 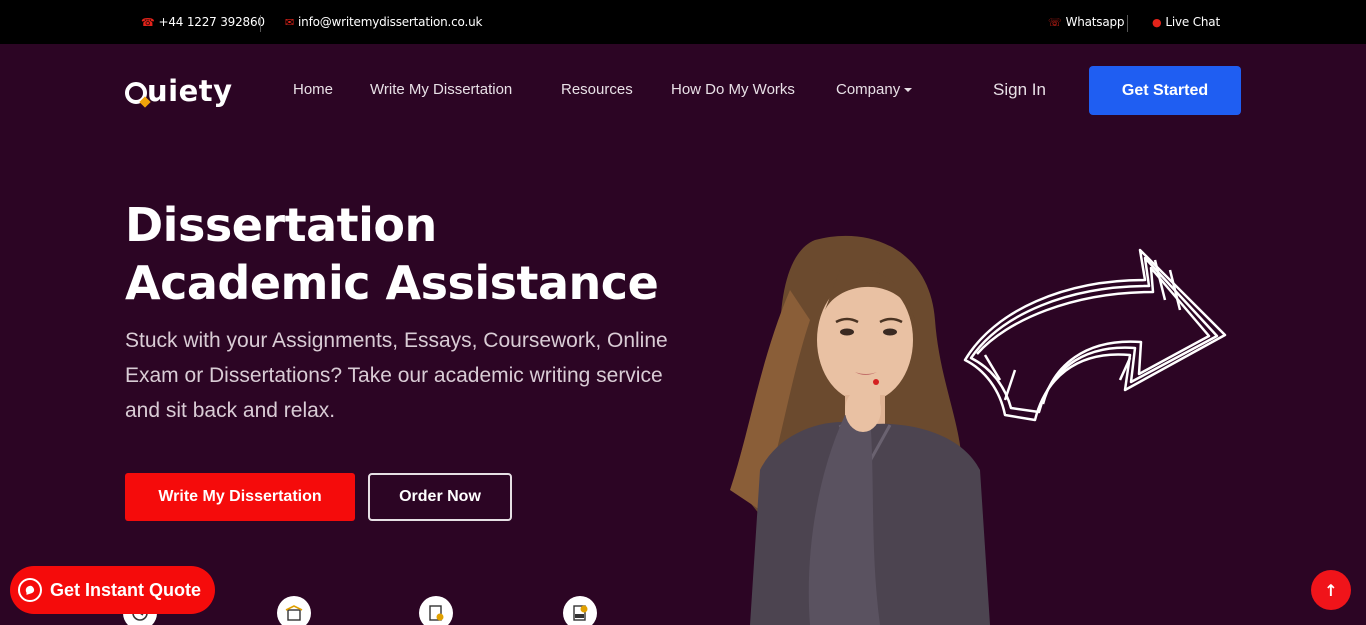 I want to click on livechat-link: ● Live Chat, so click(x=1186, y=22).